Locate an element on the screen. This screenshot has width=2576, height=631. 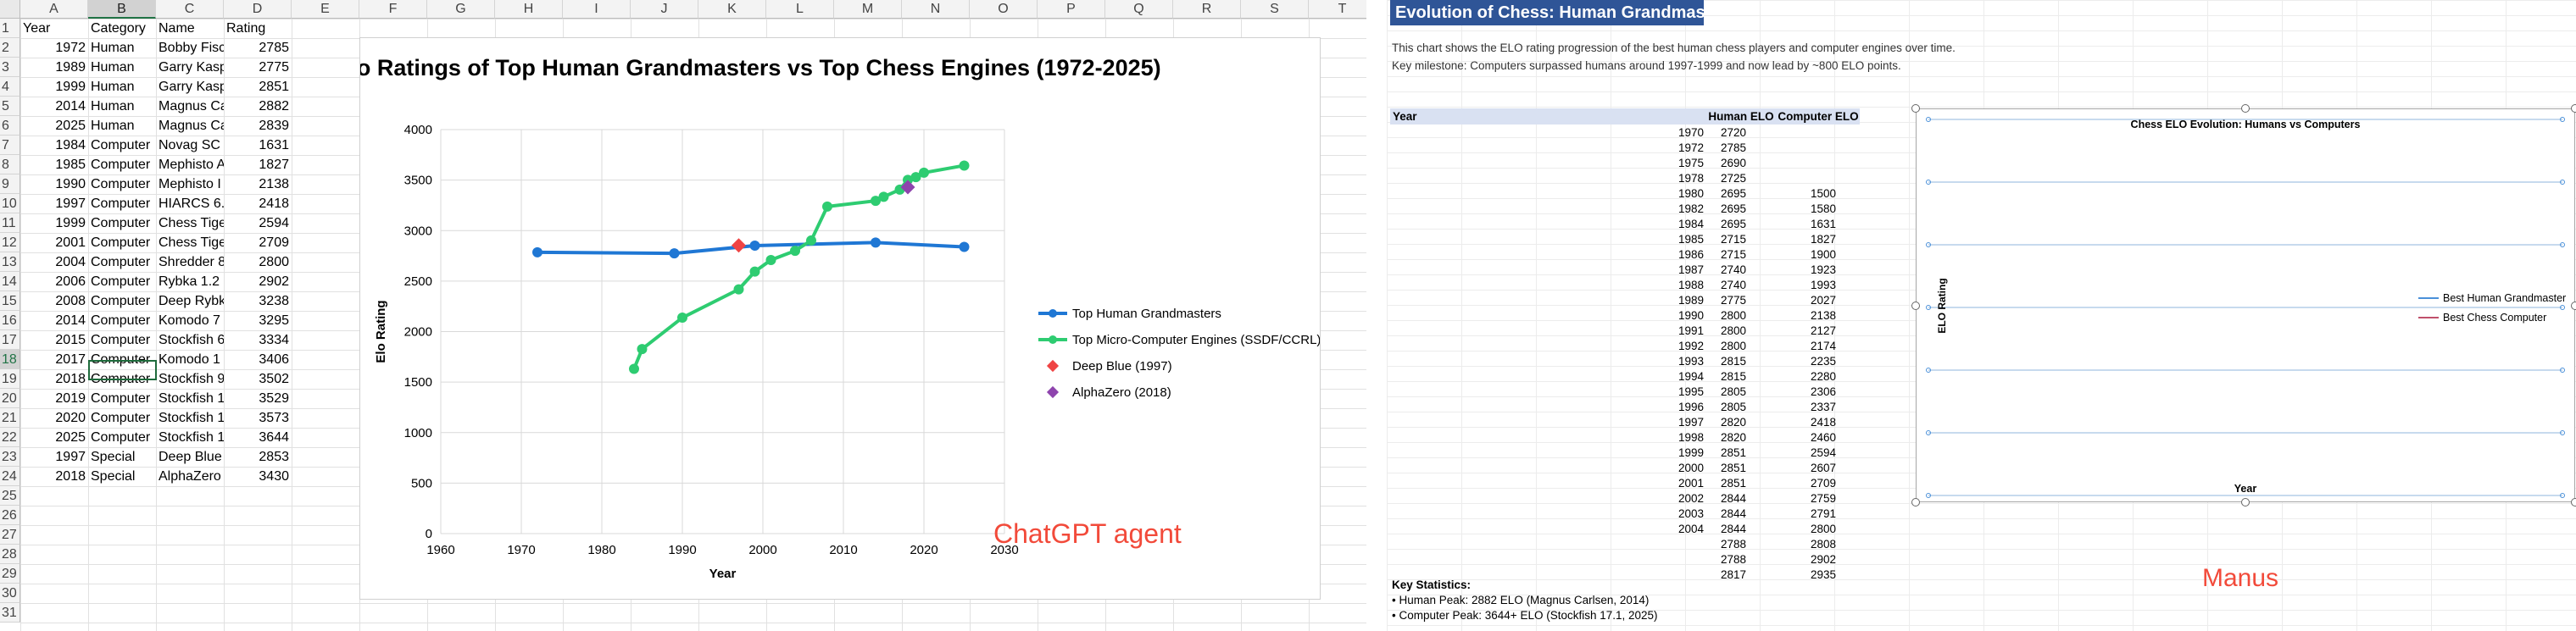
sheet-cell: Stockfish 1 is located at coordinates (190, 437).